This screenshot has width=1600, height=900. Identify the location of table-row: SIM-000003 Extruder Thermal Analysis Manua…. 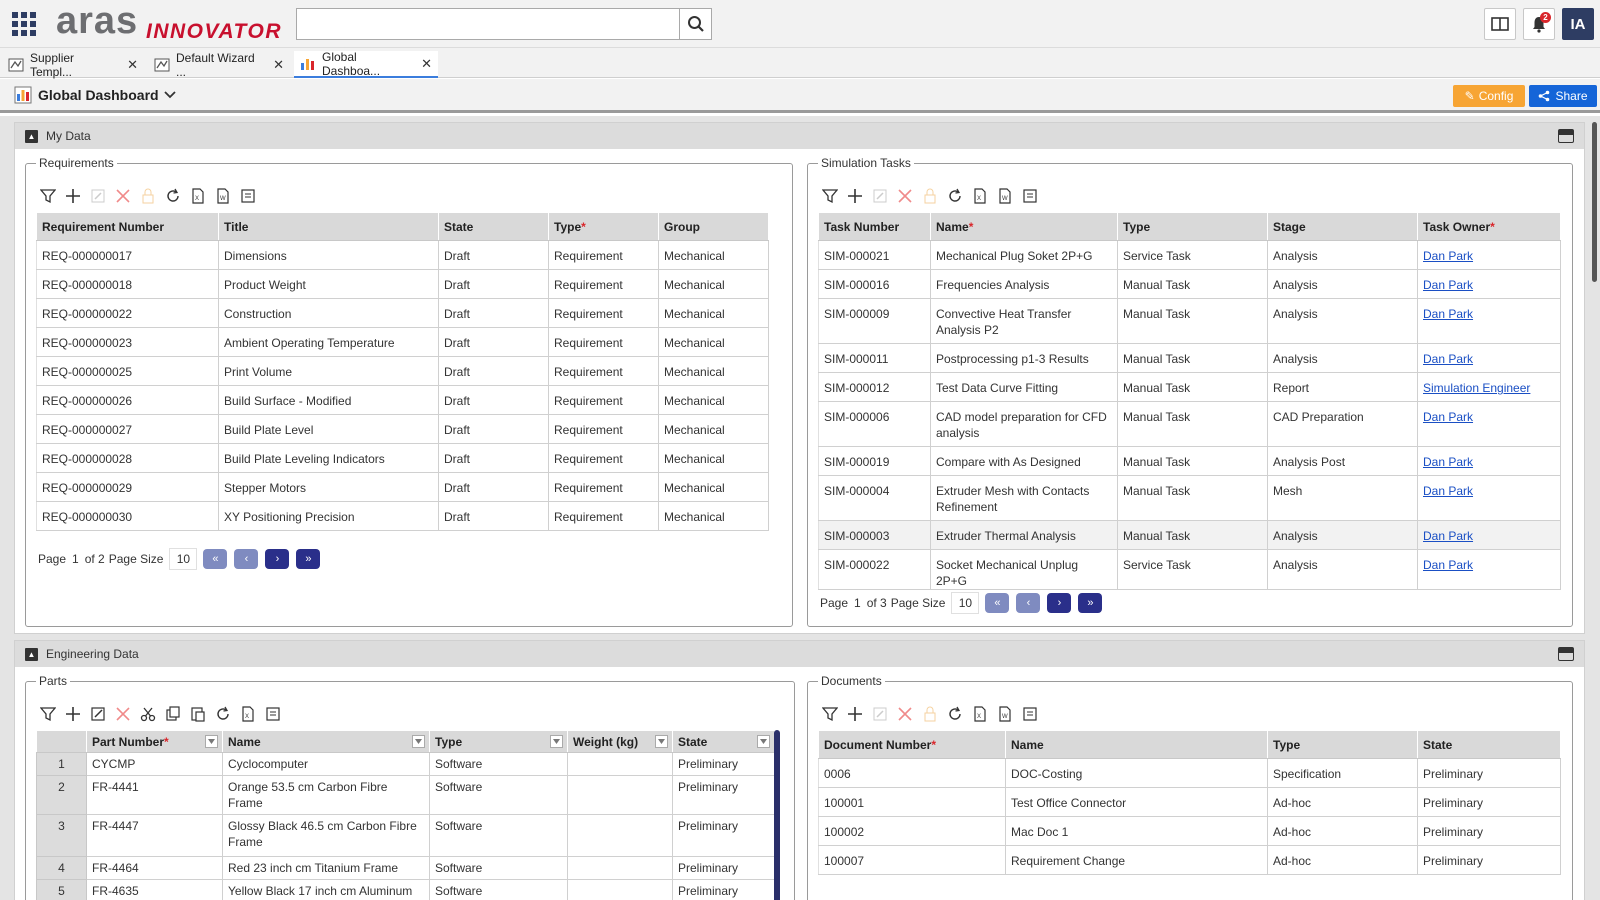
(1189, 535).